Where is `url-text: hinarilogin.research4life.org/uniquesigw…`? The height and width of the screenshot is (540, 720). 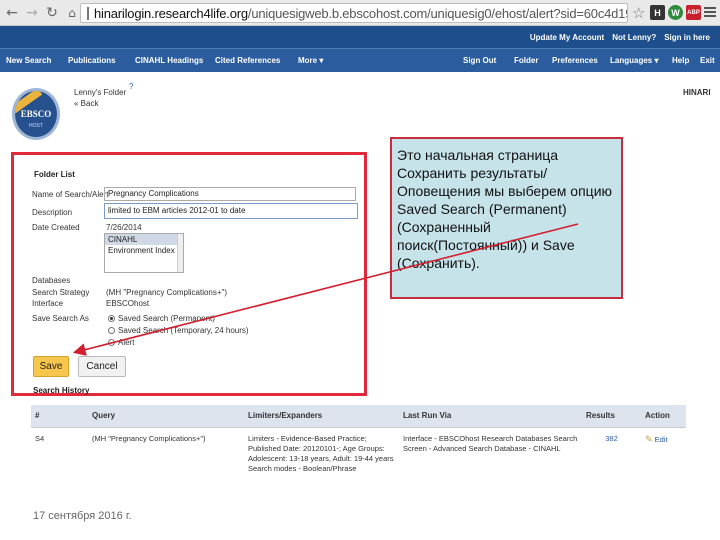
url-text: hinarilogin.research4life.org/uniquesigw… is located at coordinates (361, 13).